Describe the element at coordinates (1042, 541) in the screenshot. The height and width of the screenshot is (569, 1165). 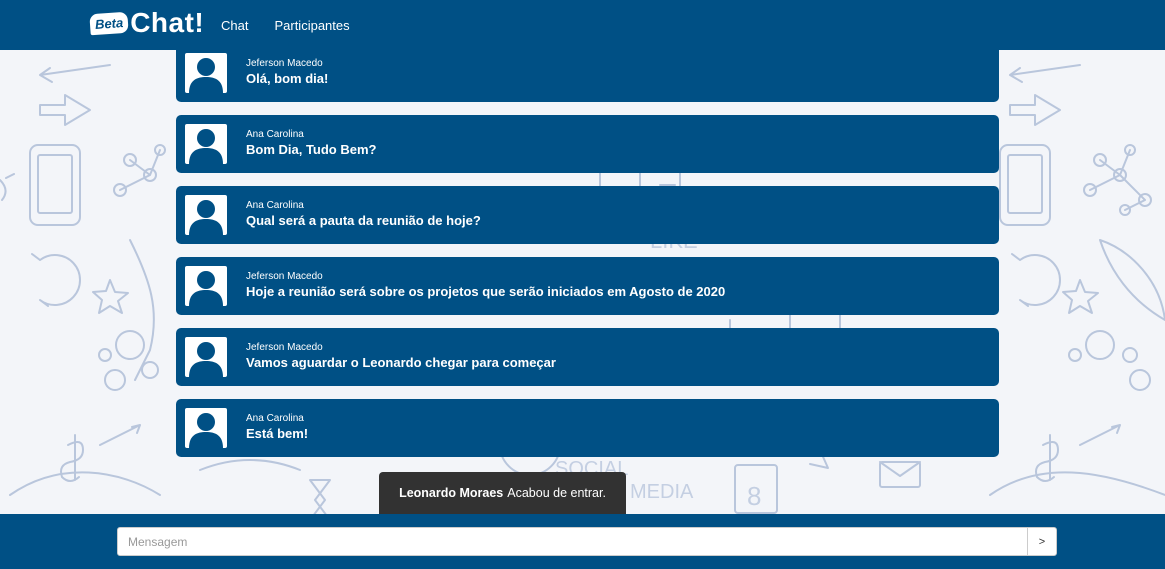
I see `send-button: >` at that location.